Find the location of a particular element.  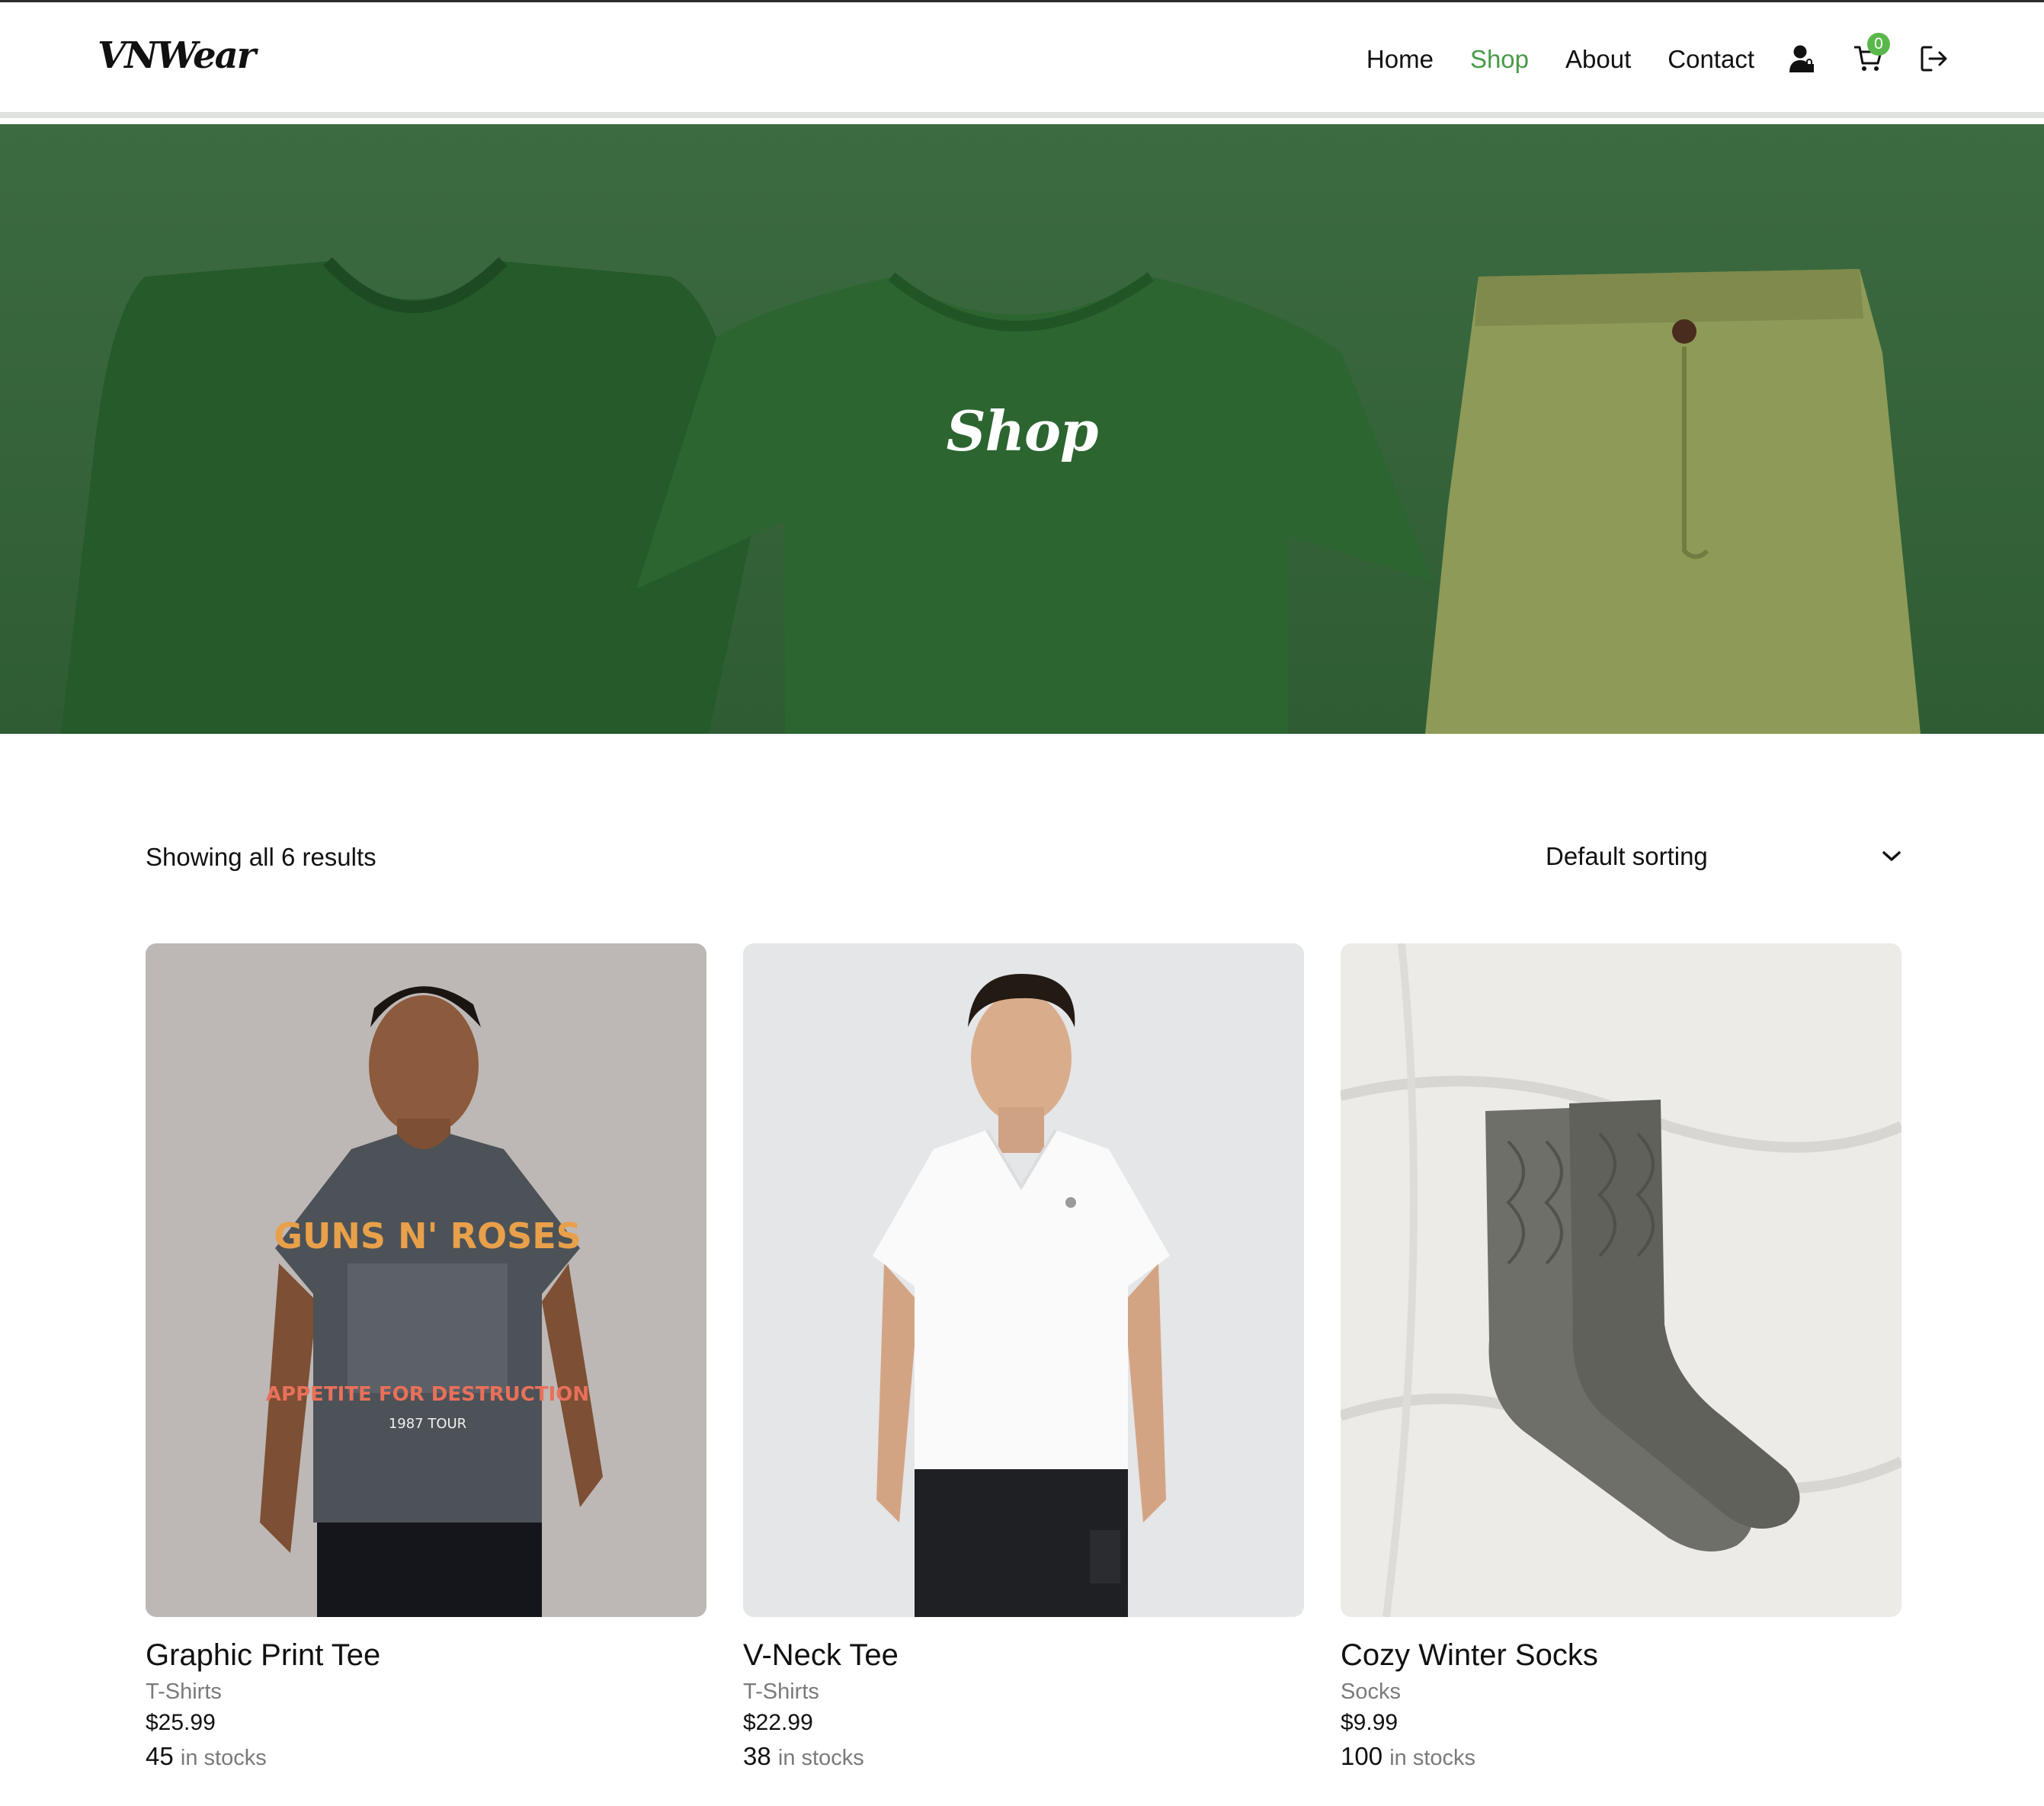

nav-home: Home is located at coordinates (1400, 60).